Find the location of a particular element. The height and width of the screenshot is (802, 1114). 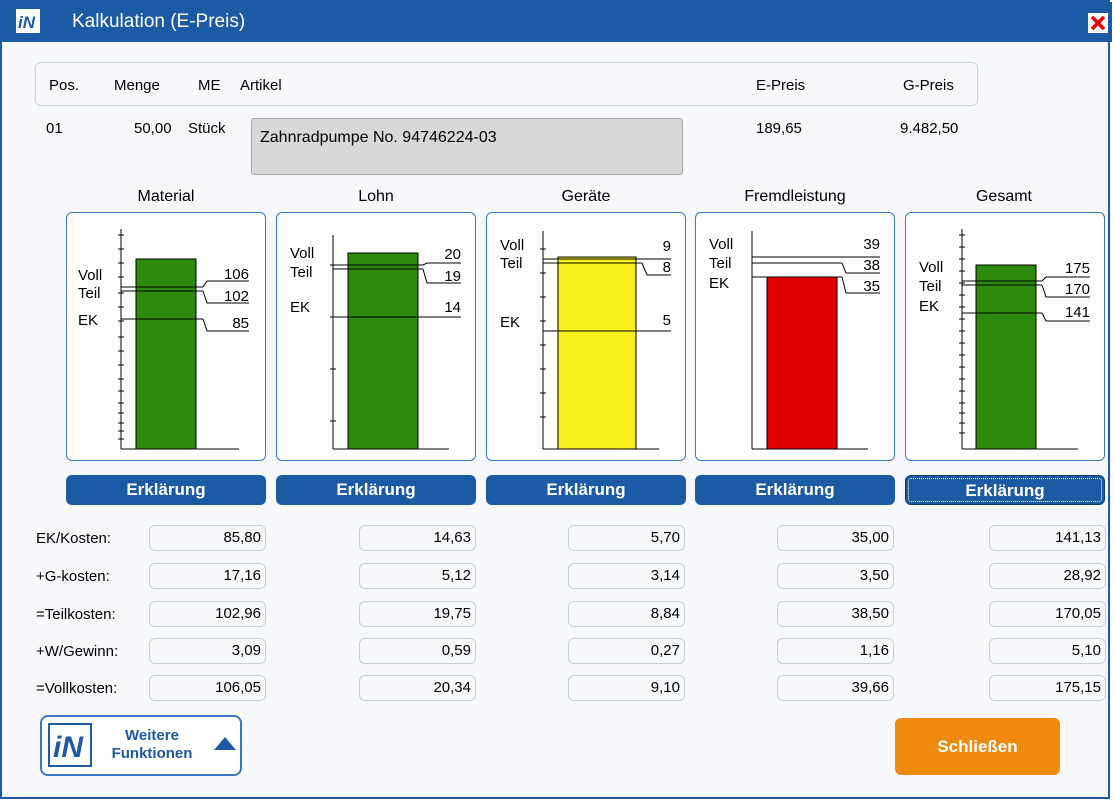

lohn-value-voll: 20 is located at coordinates (452, 254).